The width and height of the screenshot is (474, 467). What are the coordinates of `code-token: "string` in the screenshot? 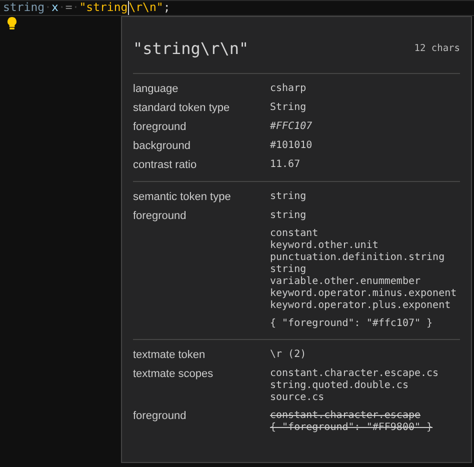 It's located at (103, 8).